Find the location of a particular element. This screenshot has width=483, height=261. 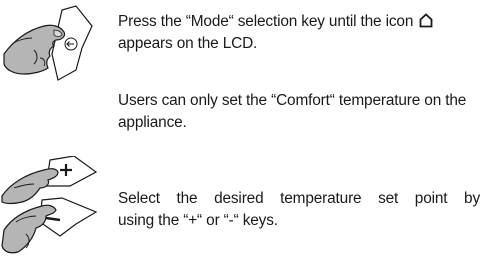

home-icon is located at coordinates (426, 20).